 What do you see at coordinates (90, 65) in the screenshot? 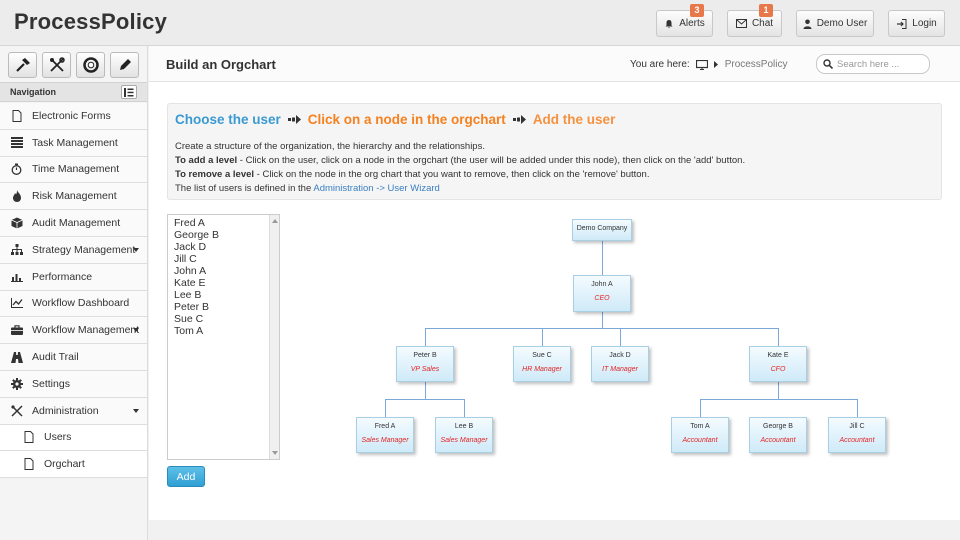
I see `help-tool-button` at bounding box center [90, 65].